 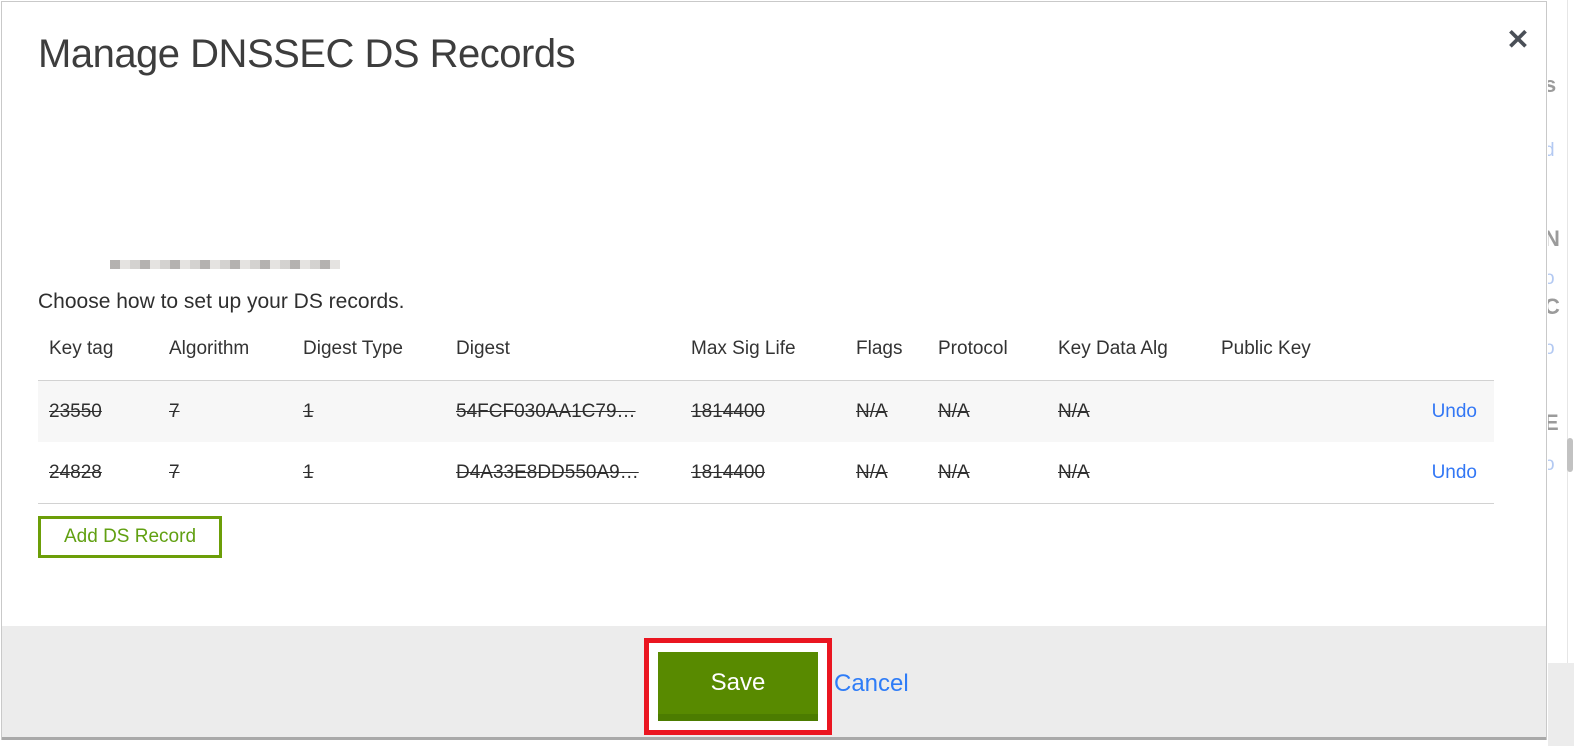 I want to click on table-cell: 24828, so click(x=75, y=472).